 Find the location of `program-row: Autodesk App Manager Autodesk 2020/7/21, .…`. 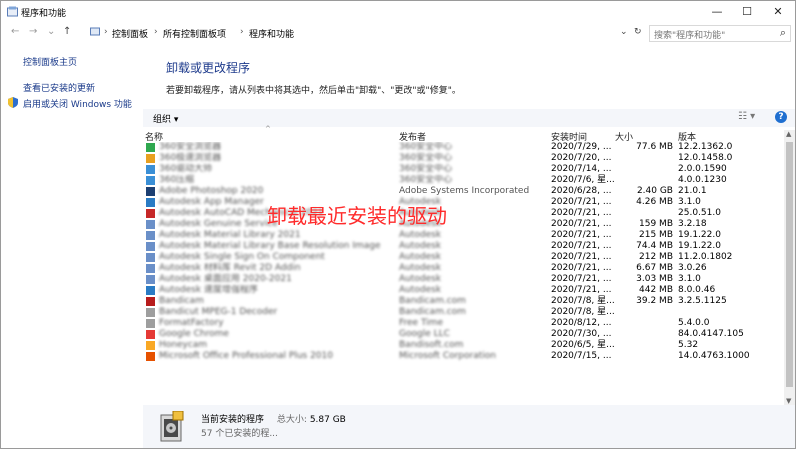

program-row: Autodesk App Manager Autodesk 2020/7/21, .… is located at coordinates (463, 202).